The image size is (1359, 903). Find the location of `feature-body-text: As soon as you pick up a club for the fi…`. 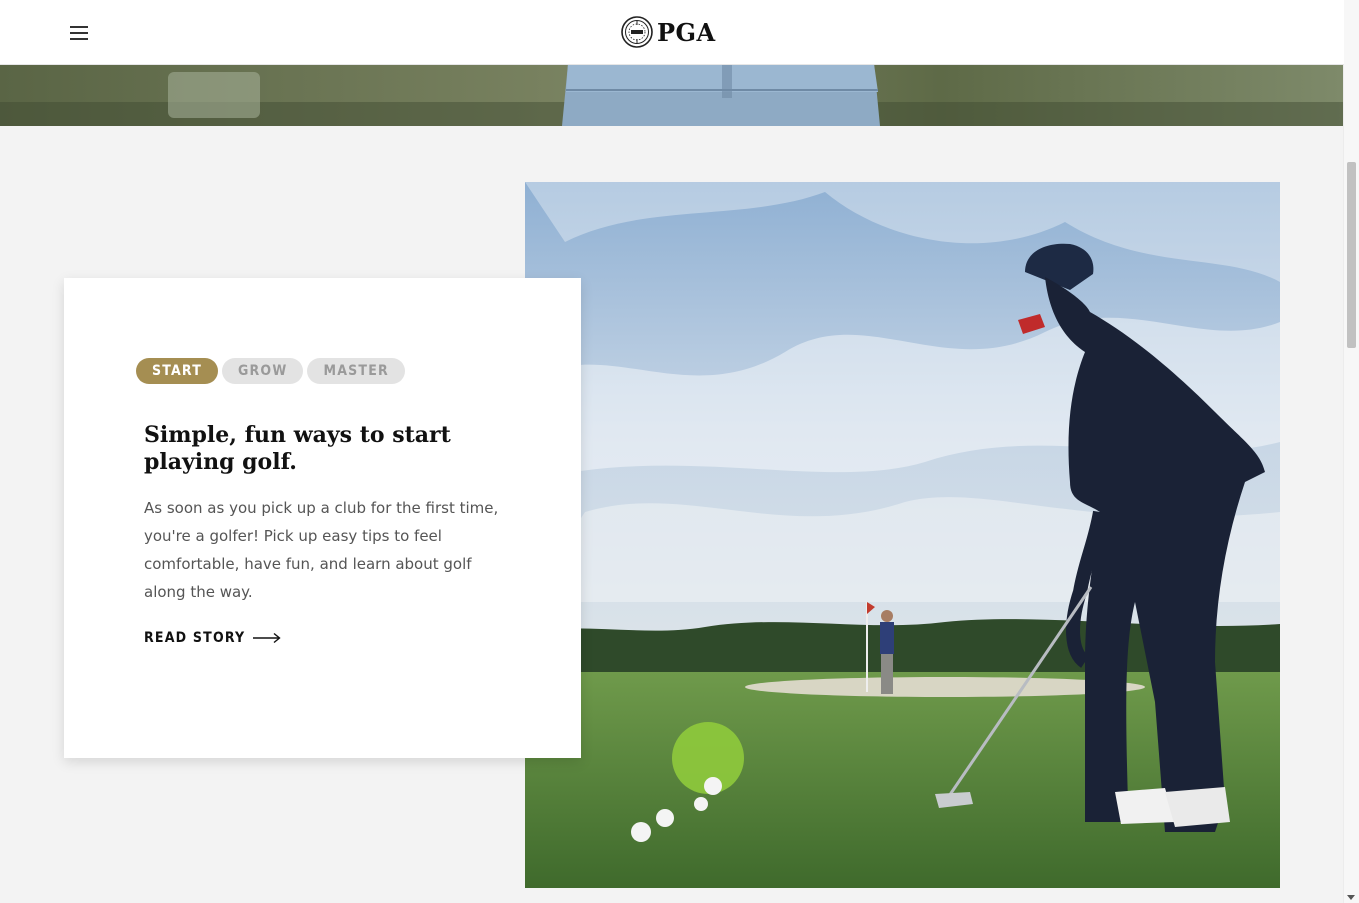

feature-body-text: As soon as you pick up a club for the fi… is located at coordinates (321, 550).